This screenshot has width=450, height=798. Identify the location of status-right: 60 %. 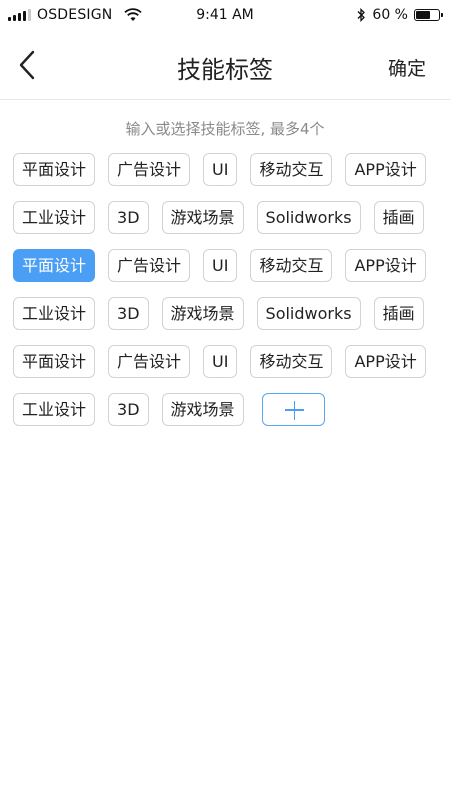
(399, 15).